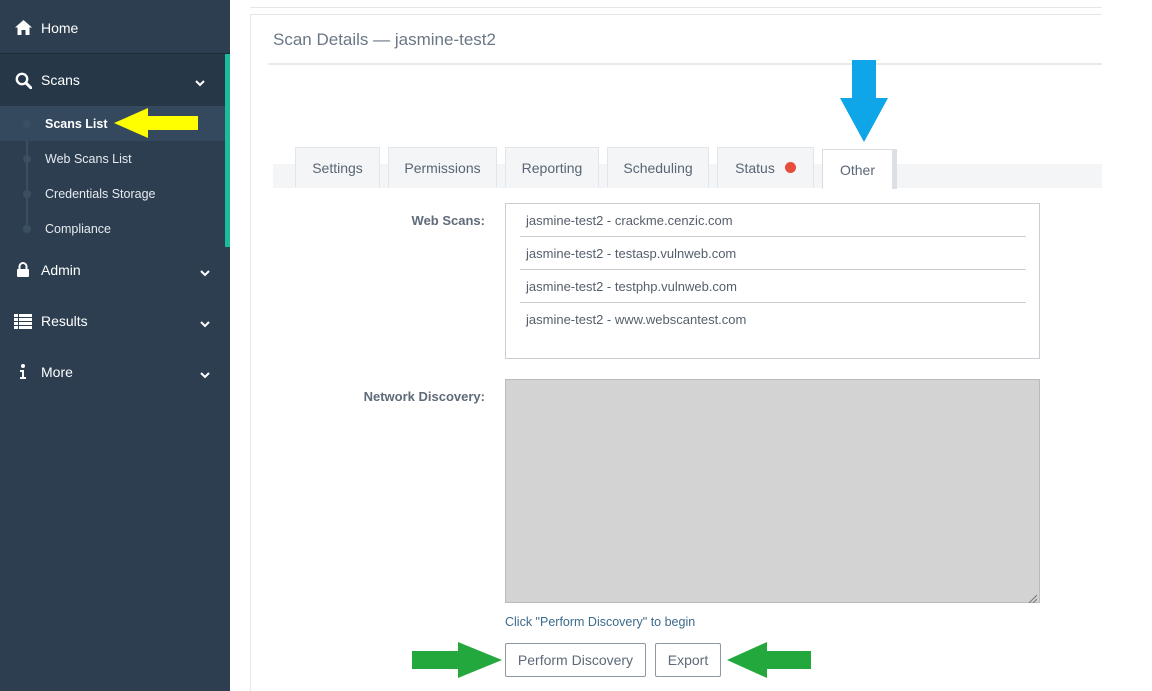 Image resolution: width=1152 pixels, height=691 pixels. I want to click on tab-reporting: Reporting, so click(552, 167).